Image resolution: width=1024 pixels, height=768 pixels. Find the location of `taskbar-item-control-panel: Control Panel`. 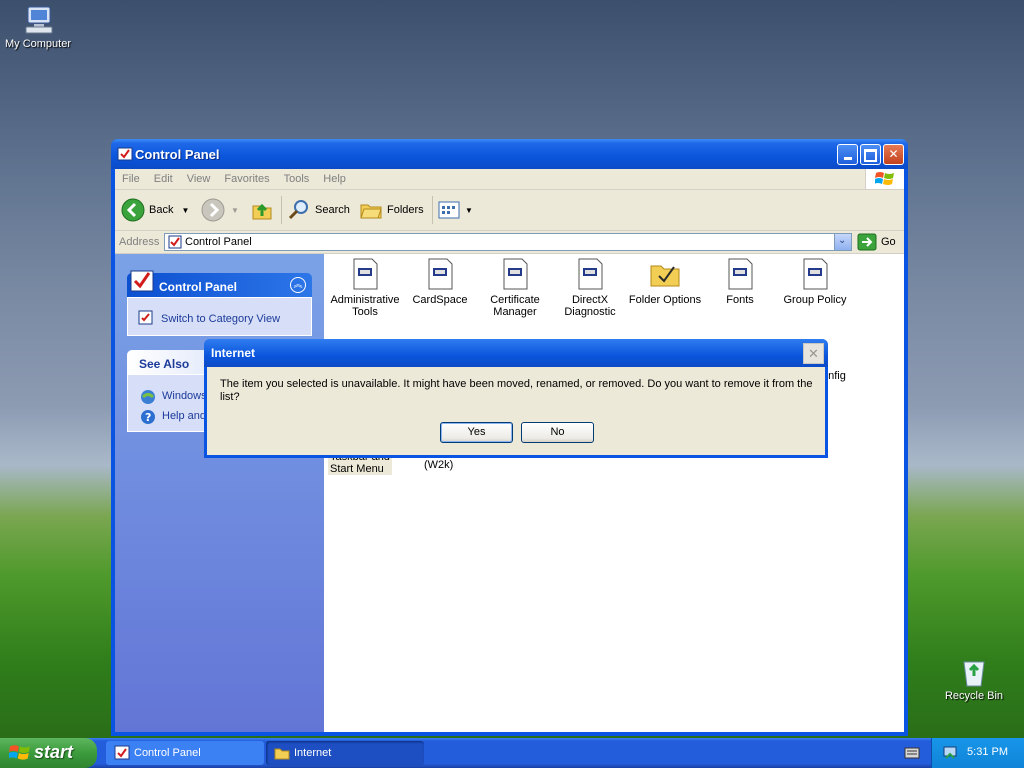

taskbar-item-control-panel: Control Panel is located at coordinates (185, 753).